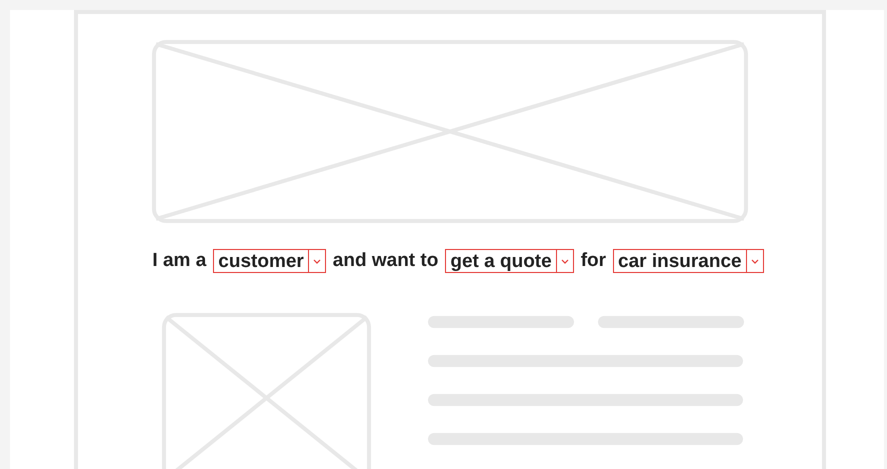 The image size is (887, 469). I want to click on dropdown: car insurance, so click(688, 261).